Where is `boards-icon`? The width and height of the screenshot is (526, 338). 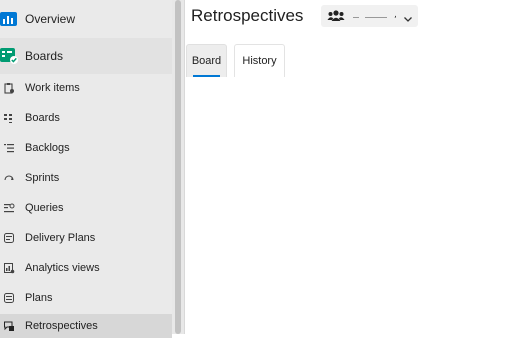 boards-icon is located at coordinates (9, 118).